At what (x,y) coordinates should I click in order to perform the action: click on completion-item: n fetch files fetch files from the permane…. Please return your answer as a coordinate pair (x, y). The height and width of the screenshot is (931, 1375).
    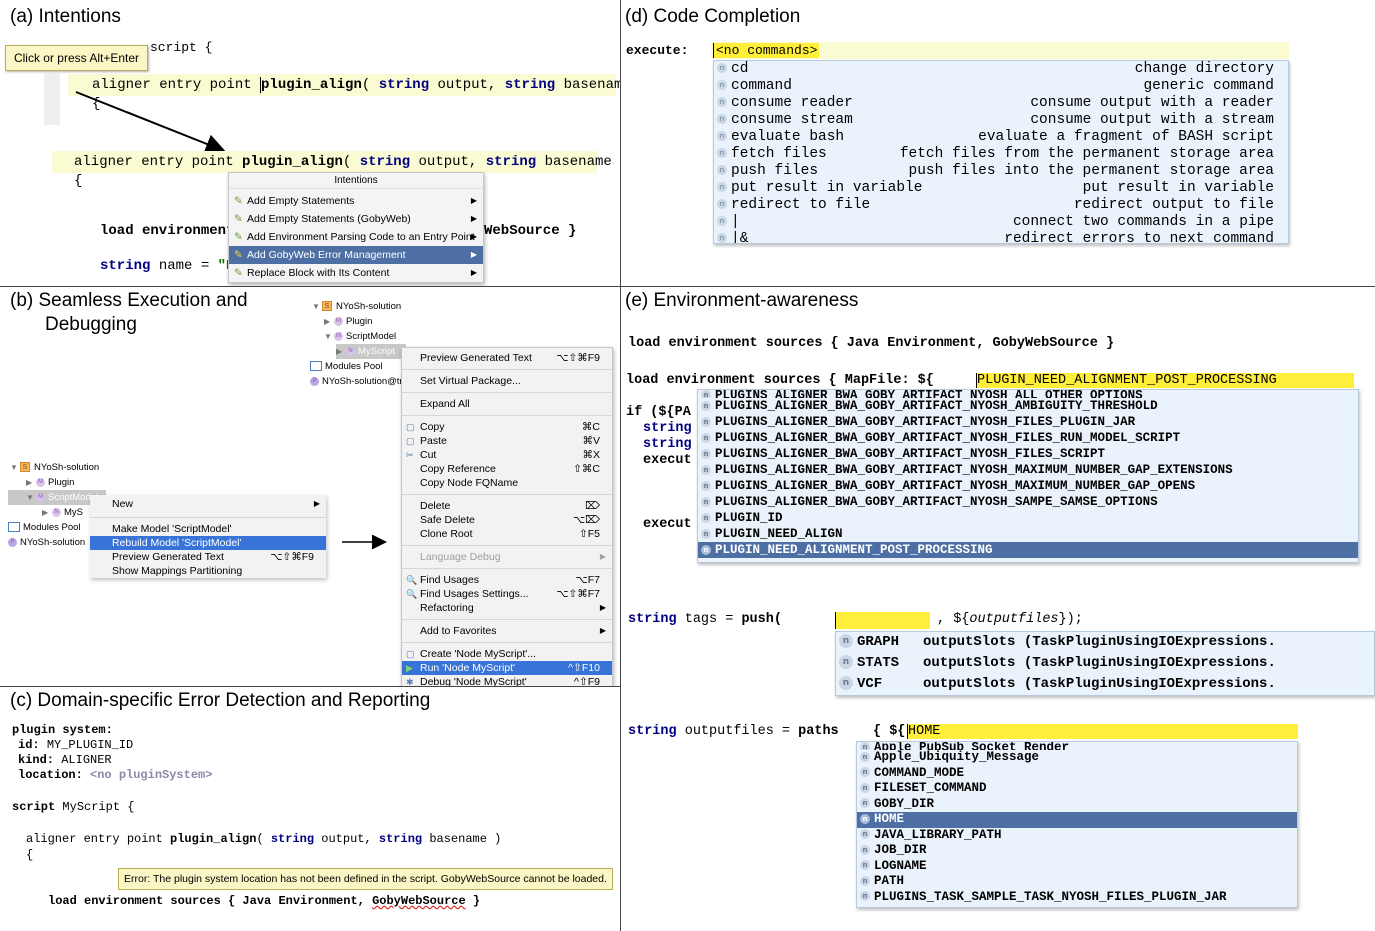
    Looking at the image, I should click on (1001, 154).